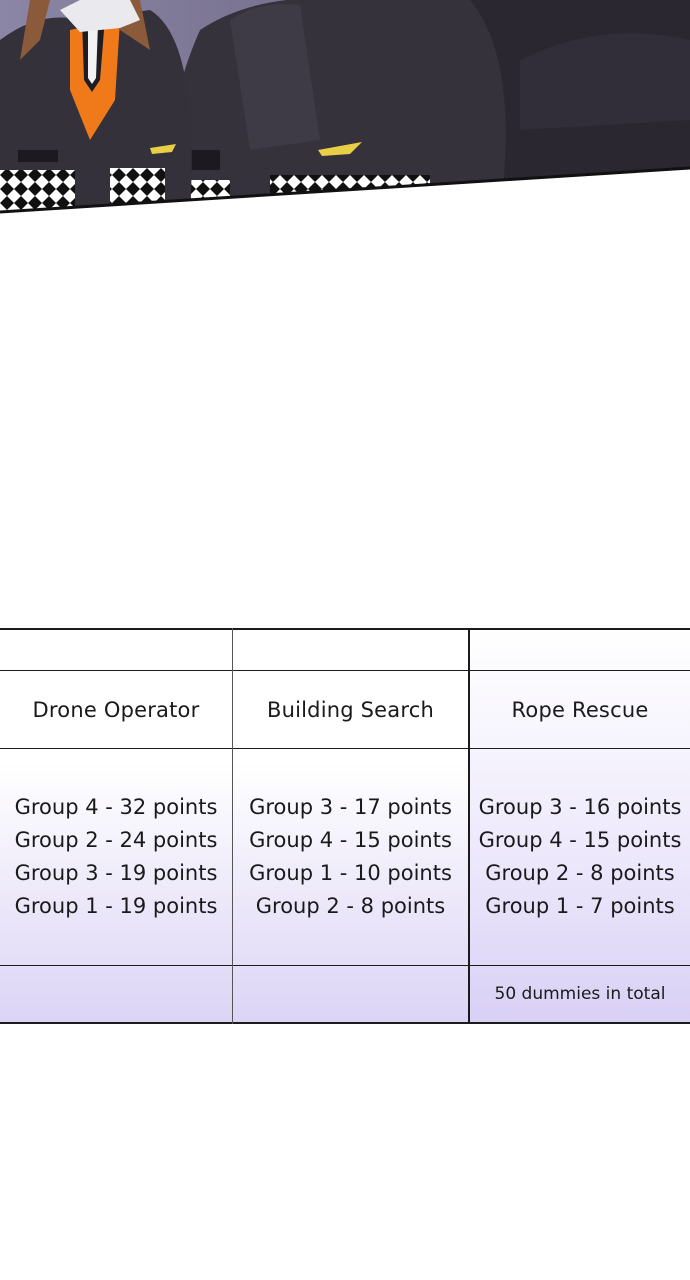 The width and height of the screenshot is (690, 1280). I want to click on score-entry: Group 4 - 32 points, so click(116, 807).